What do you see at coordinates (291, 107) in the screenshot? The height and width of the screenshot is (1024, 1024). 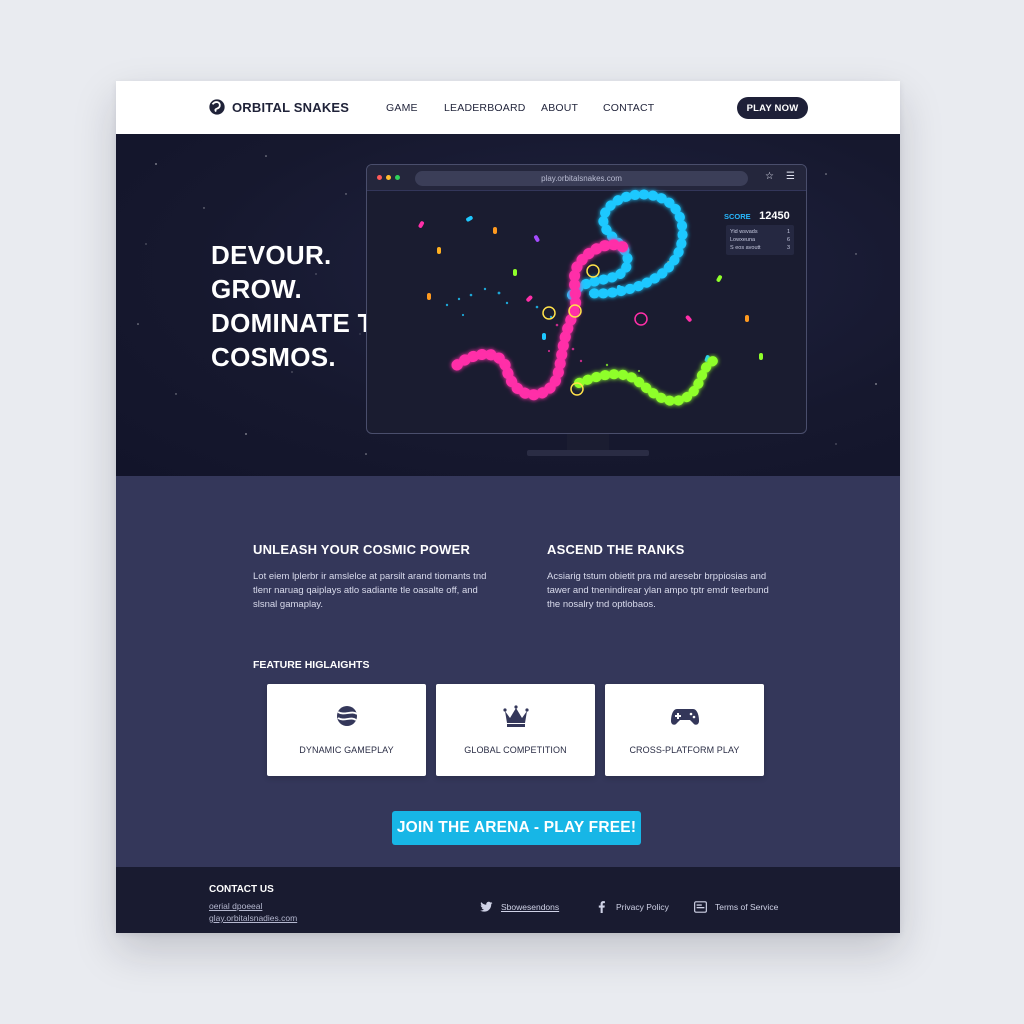 I see `brand-name: ORBITAL SNAKES` at bounding box center [291, 107].